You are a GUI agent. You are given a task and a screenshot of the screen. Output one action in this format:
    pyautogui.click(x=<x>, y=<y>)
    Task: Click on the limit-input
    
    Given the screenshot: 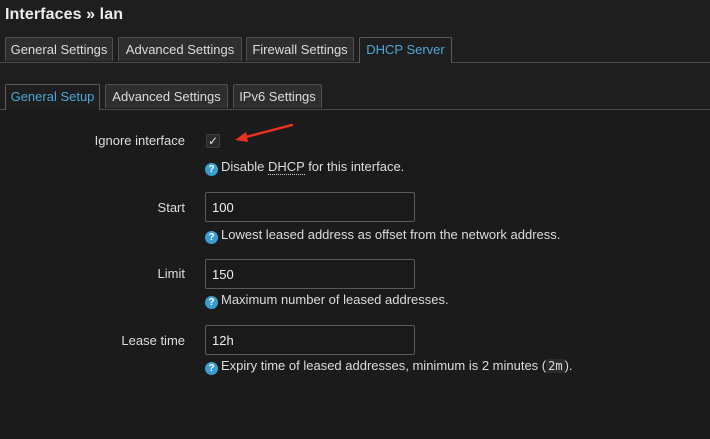 What is the action you would take?
    pyautogui.click(x=310, y=274)
    